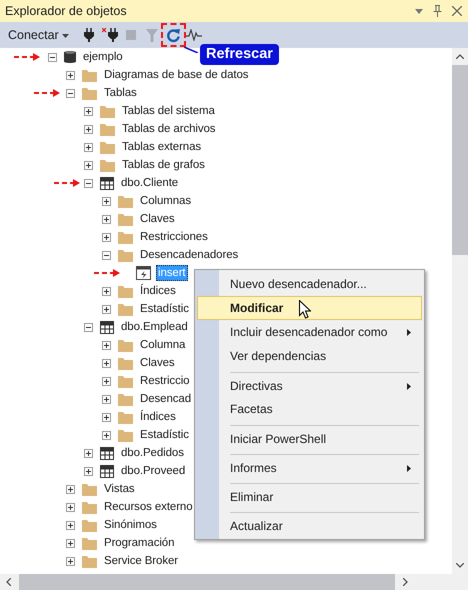 Image resolution: width=468 pixels, height=590 pixels. What do you see at coordinates (309, 332) in the screenshot?
I see `menu-item: Incluir desencadenador como` at bounding box center [309, 332].